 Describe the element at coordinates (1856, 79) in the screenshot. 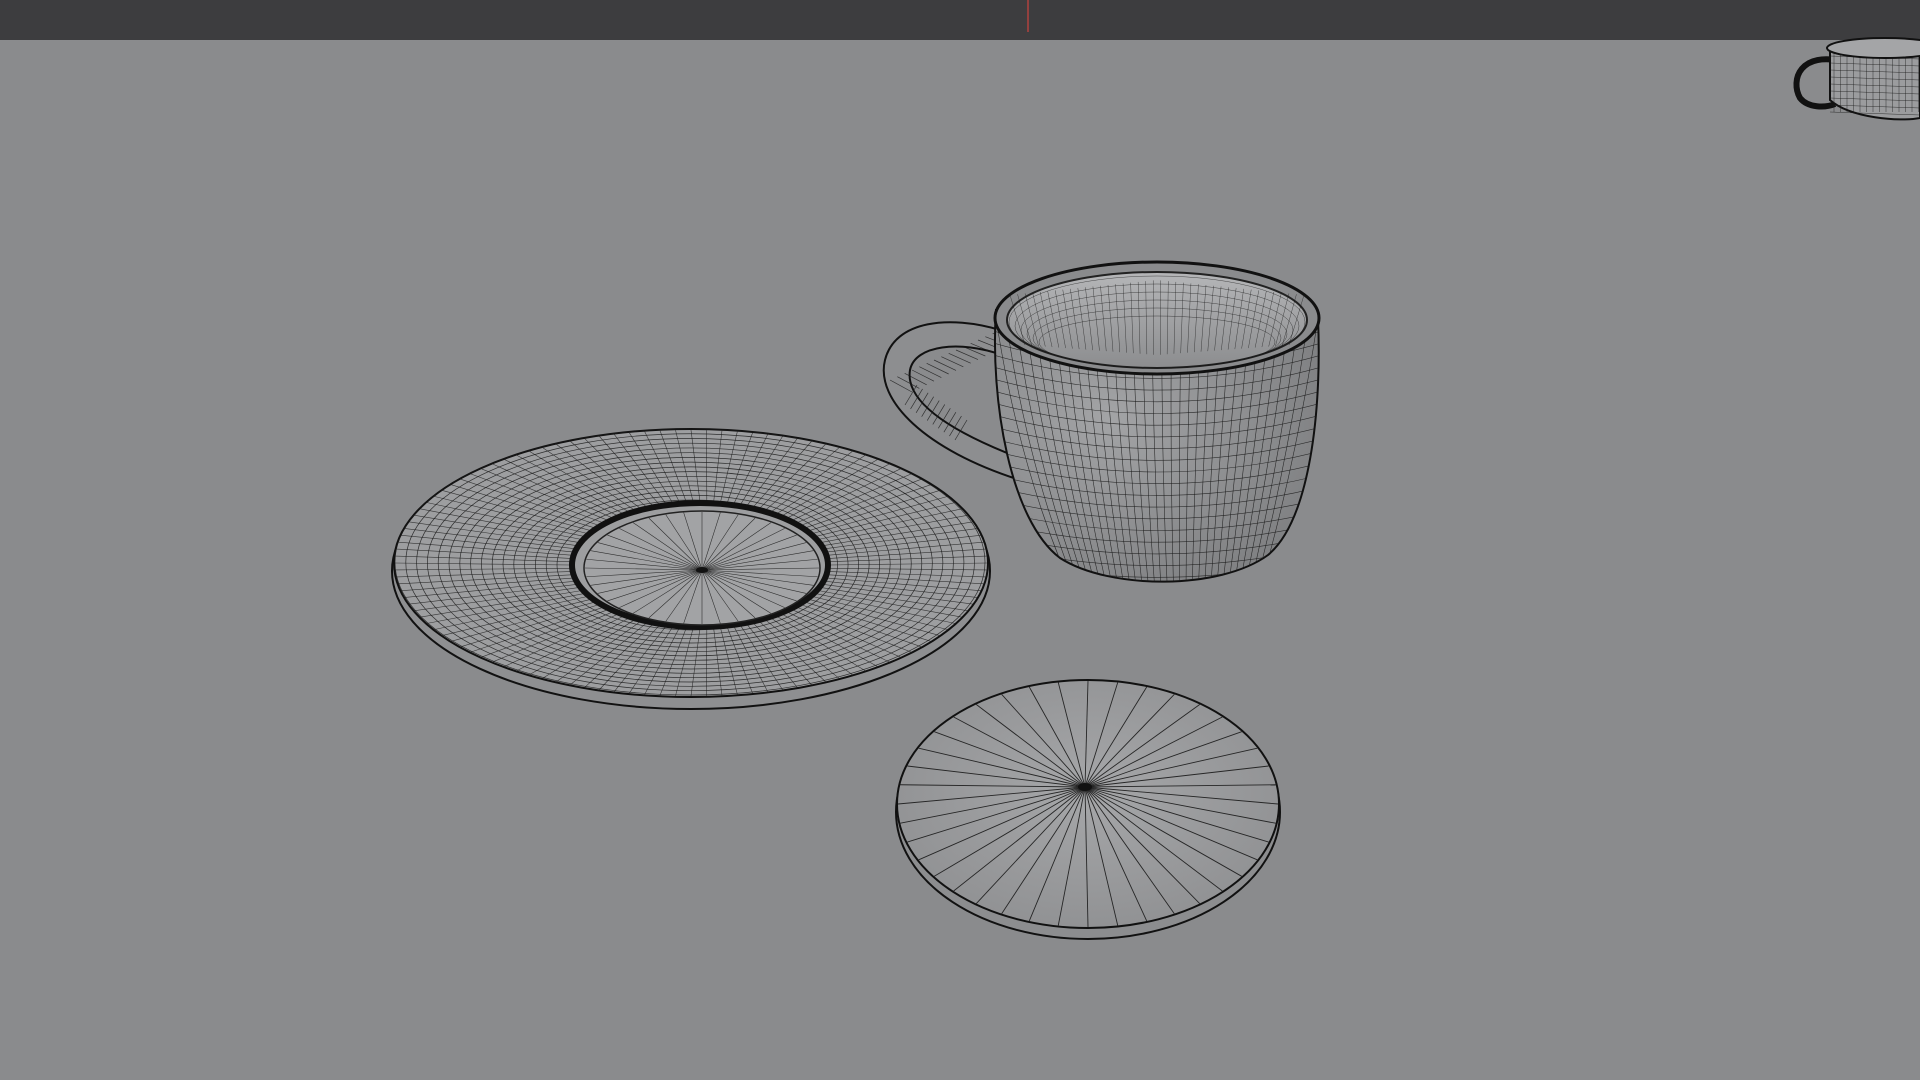

I see `cup-preview-icon` at that location.